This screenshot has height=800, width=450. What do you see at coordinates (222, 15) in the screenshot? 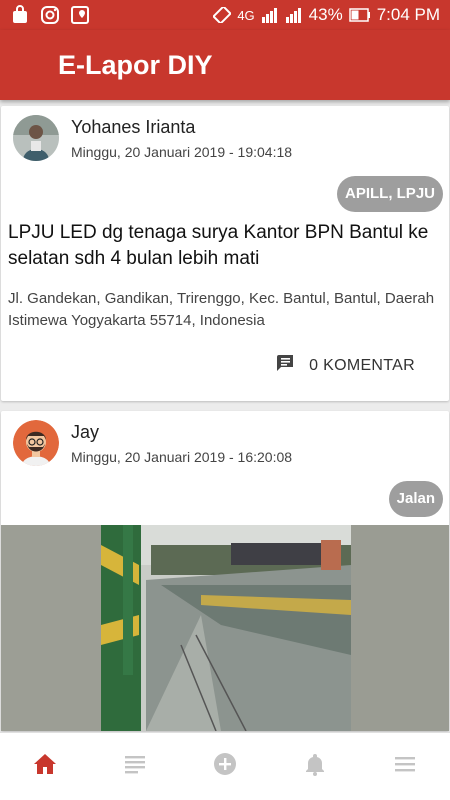
I see `sync-icon` at bounding box center [222, 15].